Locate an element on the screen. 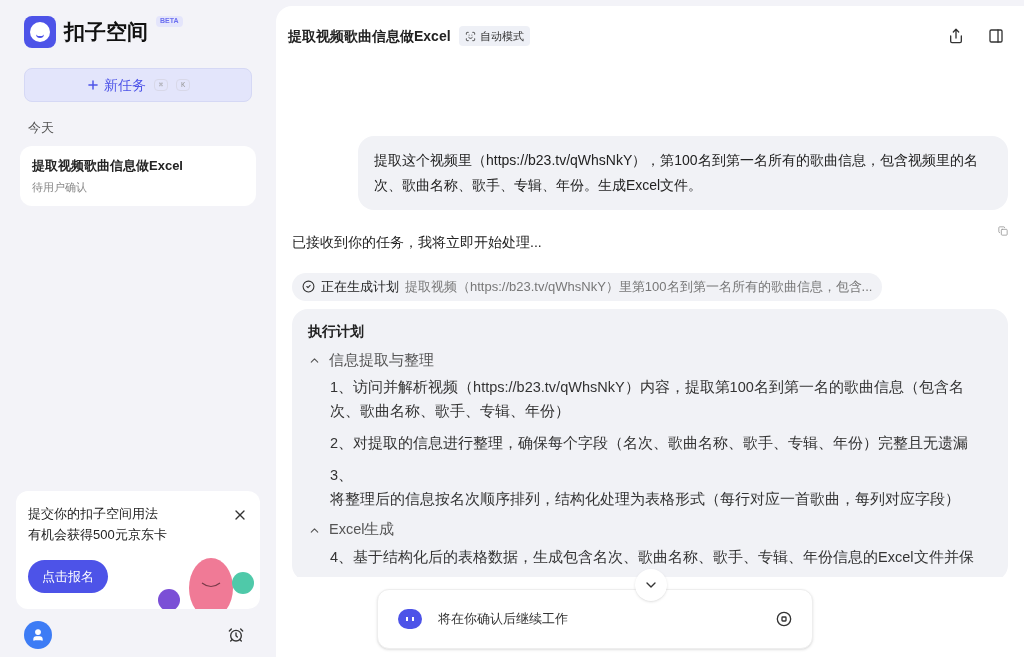 The width and height of the screenshot is (1024, 657). mode-badge: 自动模式 is located at coordinates (494, 36).